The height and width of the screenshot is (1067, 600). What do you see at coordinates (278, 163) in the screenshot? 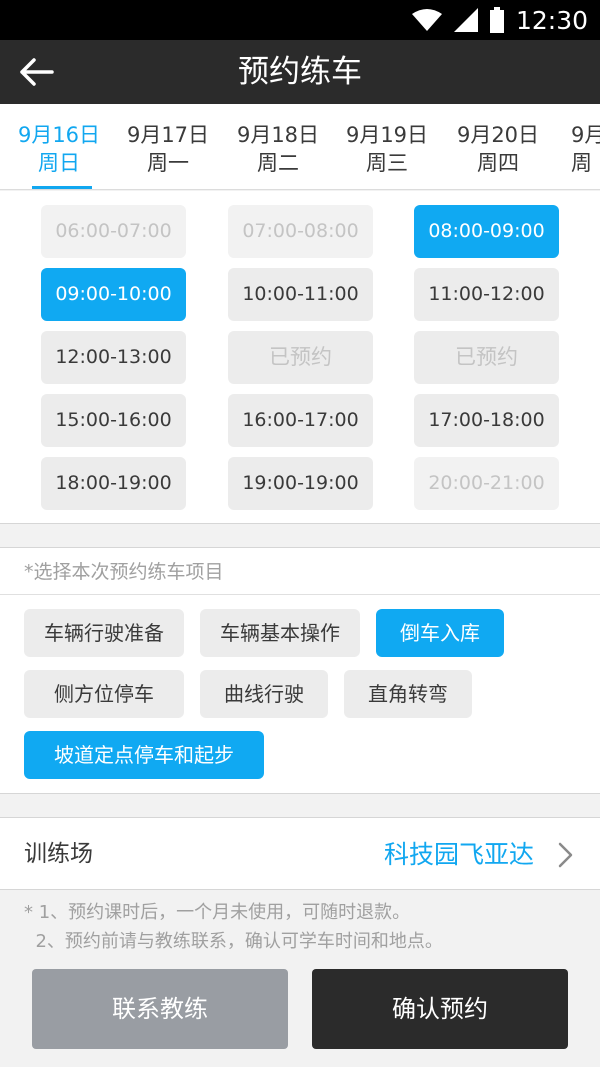
I see `tab-weekday-label: 周二` at bounding box center [278, 163].